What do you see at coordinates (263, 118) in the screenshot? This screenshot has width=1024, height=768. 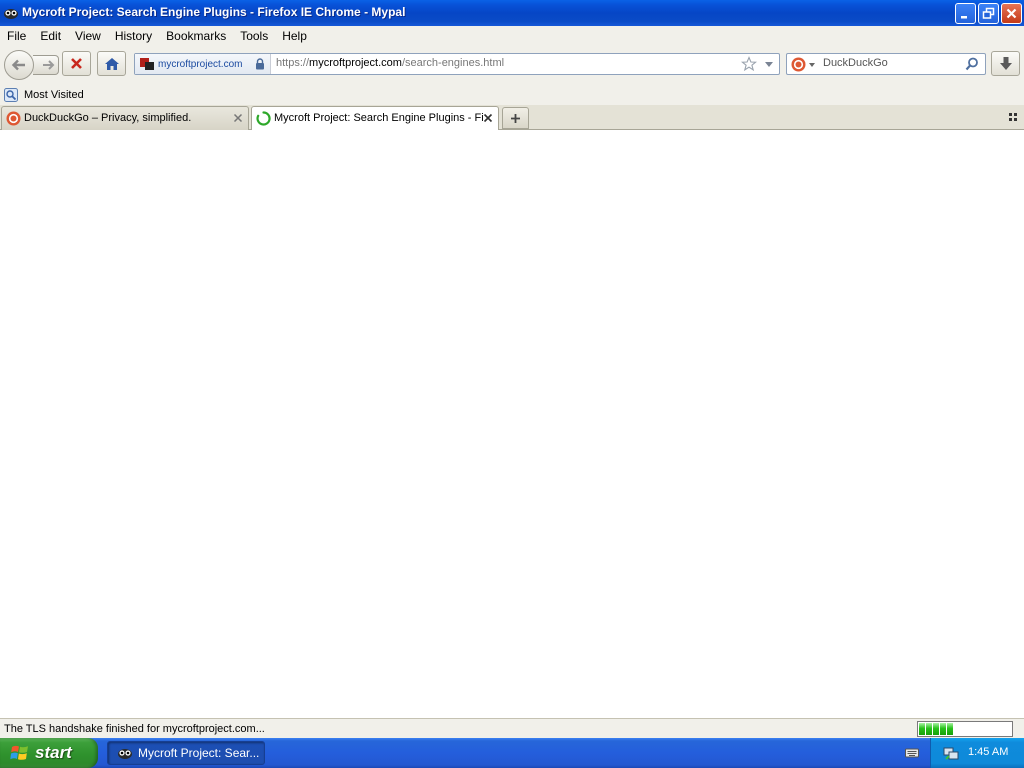 I see `loading-spinner-icon` at bounding box center [263, 118].